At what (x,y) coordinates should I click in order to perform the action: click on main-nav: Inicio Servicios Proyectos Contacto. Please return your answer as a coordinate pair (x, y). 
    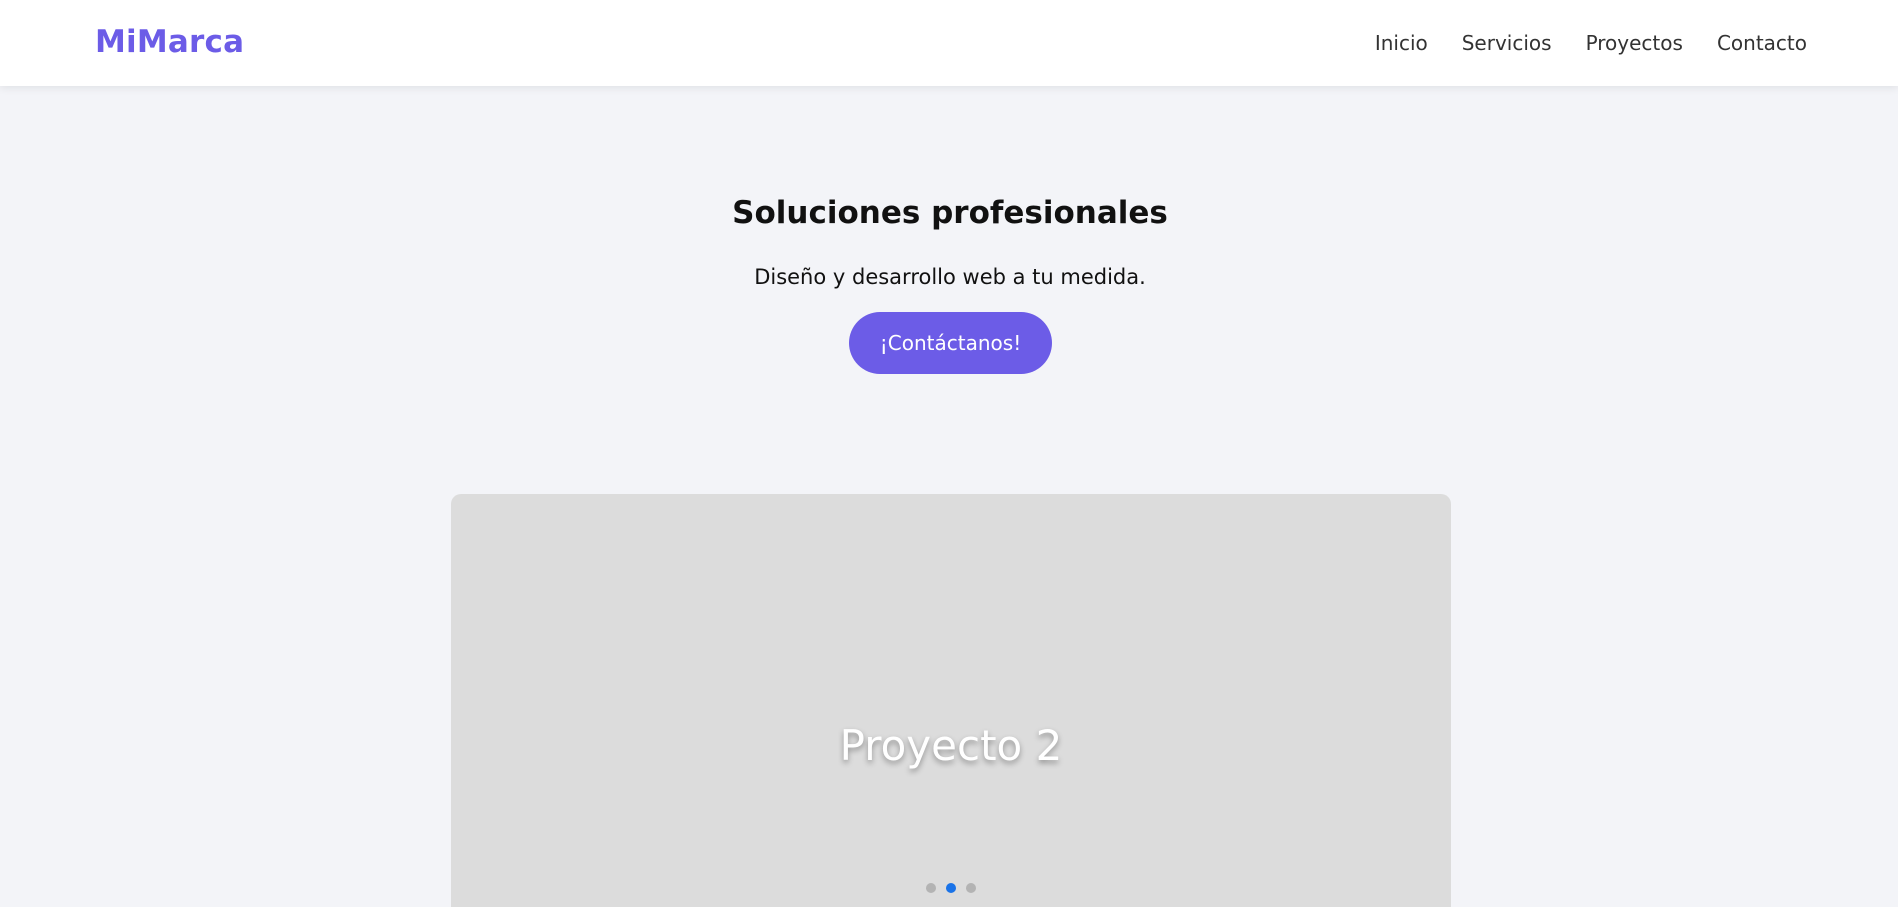
    Looking at the image, I should click on (1591, 43).